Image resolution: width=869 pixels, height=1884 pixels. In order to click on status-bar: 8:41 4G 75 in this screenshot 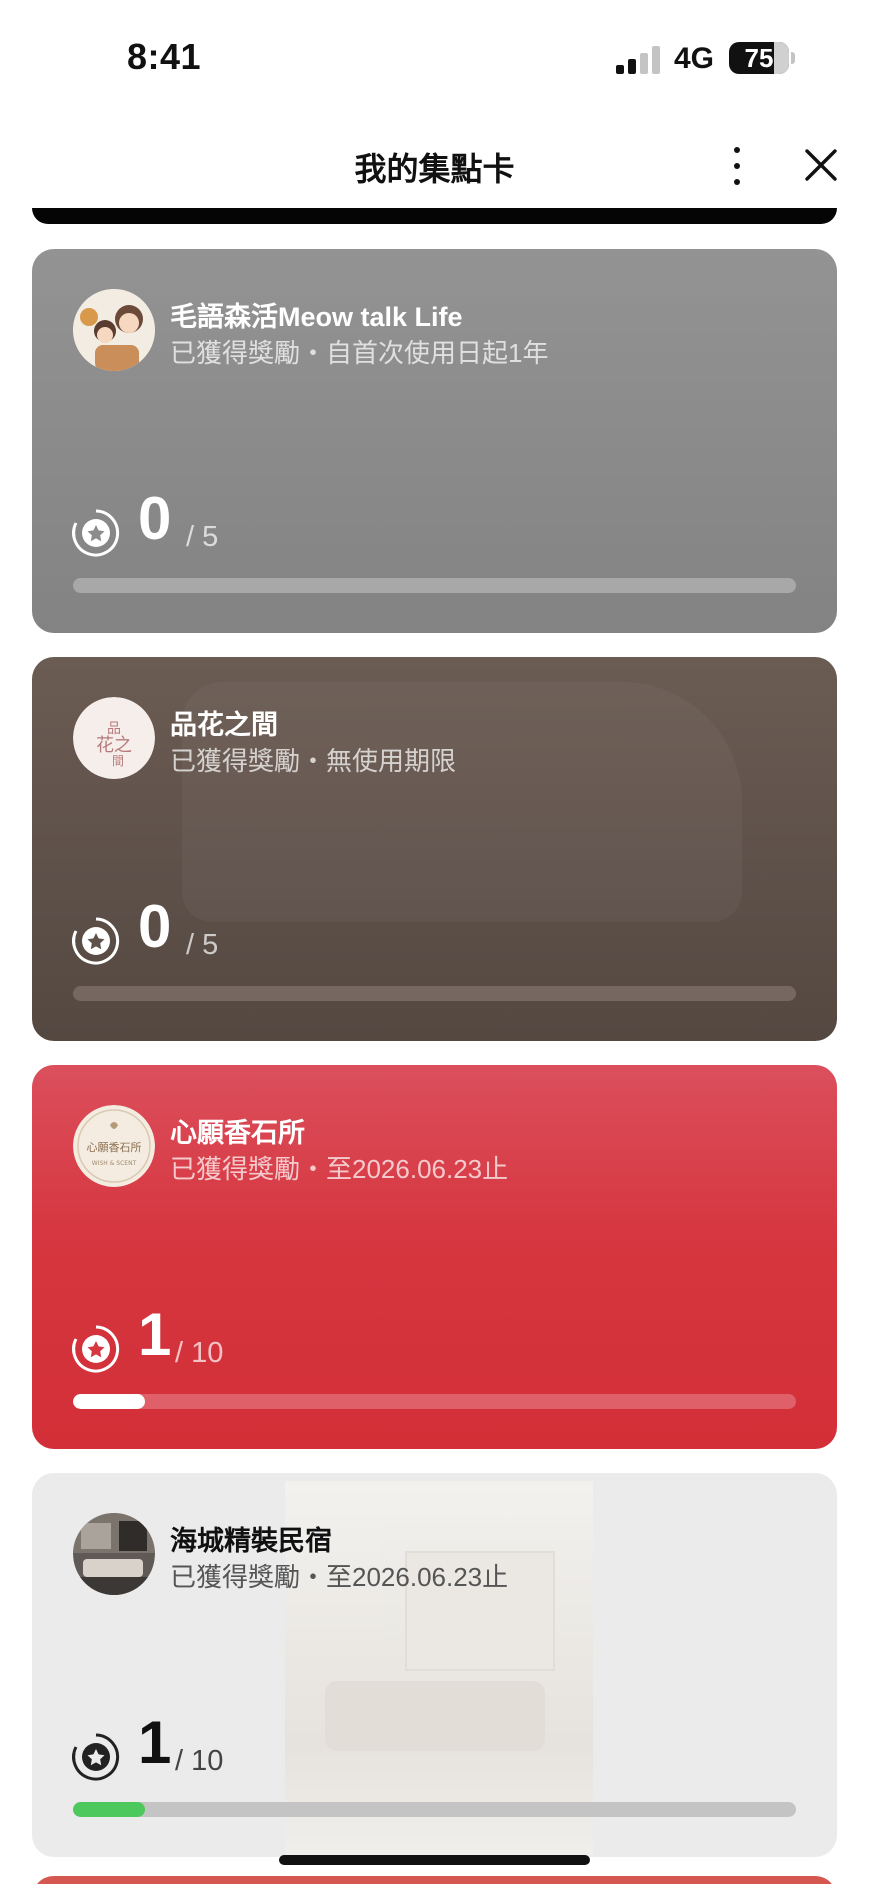, I will do `click(434, 55)`.